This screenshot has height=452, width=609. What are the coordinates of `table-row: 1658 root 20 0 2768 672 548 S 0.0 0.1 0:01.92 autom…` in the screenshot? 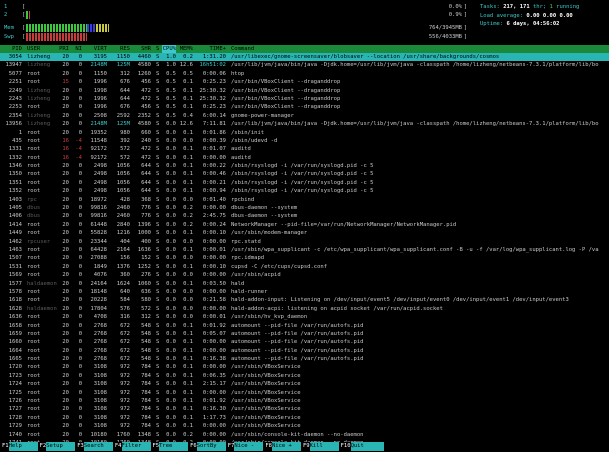 It's located at (304, 326).